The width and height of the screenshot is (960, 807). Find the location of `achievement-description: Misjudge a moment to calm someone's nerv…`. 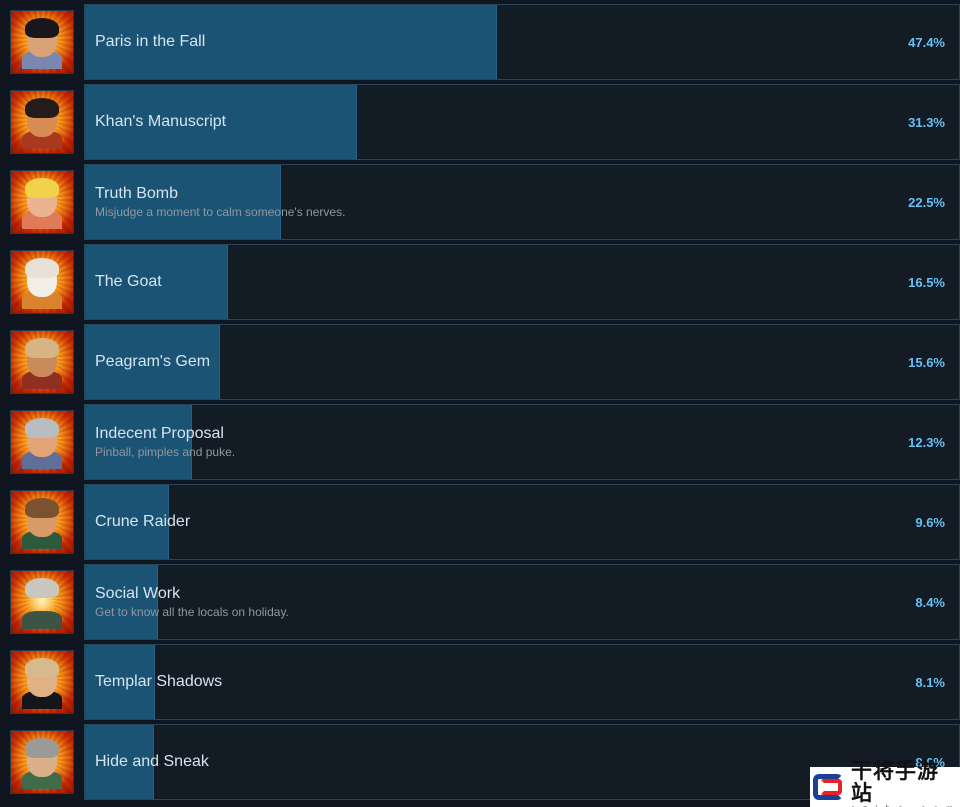

achievement-description: Misjudge a moment to calm someone's nerv… is located at coordinates (220, 212).